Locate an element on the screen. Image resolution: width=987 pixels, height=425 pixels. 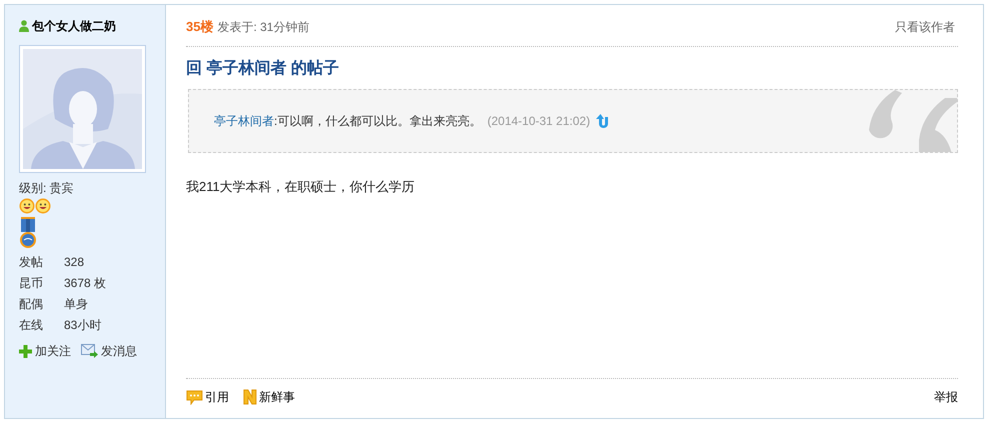
envelope-icon is located at coordinates (89, 351).